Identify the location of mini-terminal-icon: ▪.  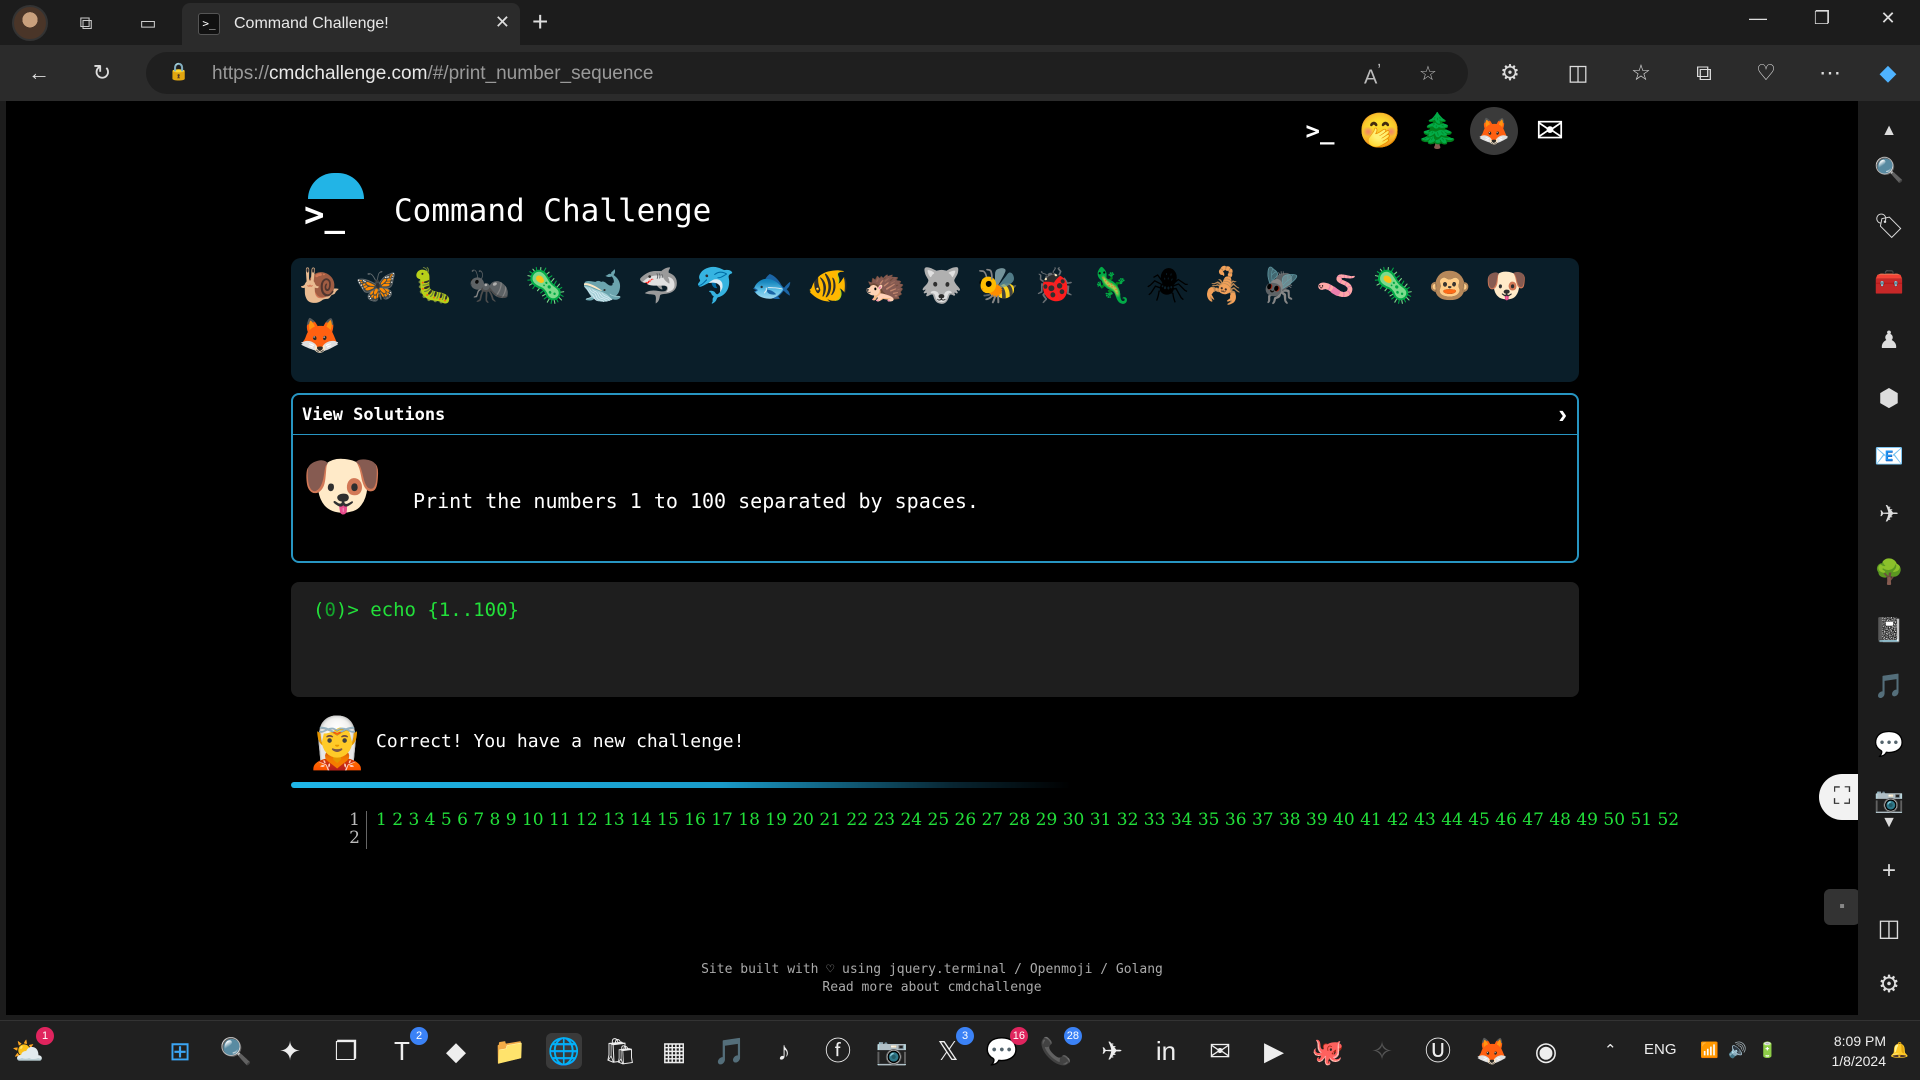
(1841, 907).